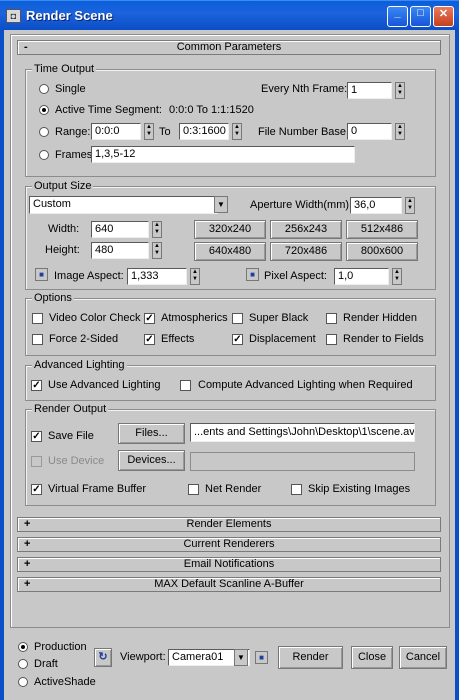  I want to click on height-spinner: ▲ ▼, so click(157, 250).